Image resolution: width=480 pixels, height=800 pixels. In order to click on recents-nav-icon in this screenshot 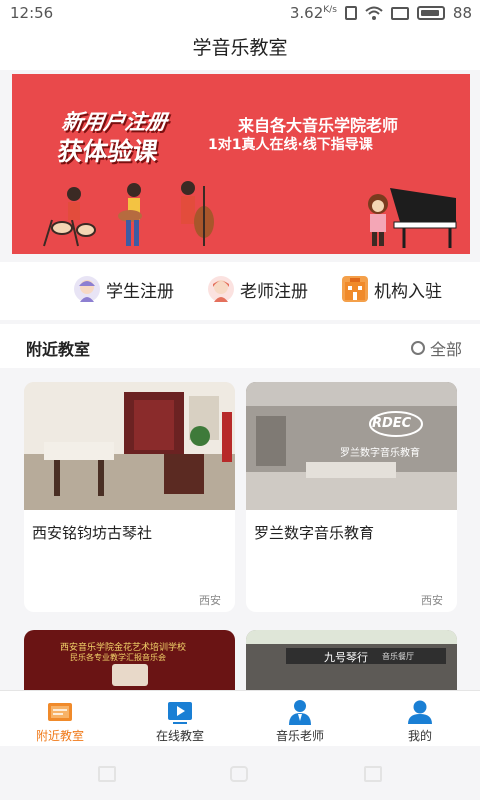, I will do `click(373, 774)`.